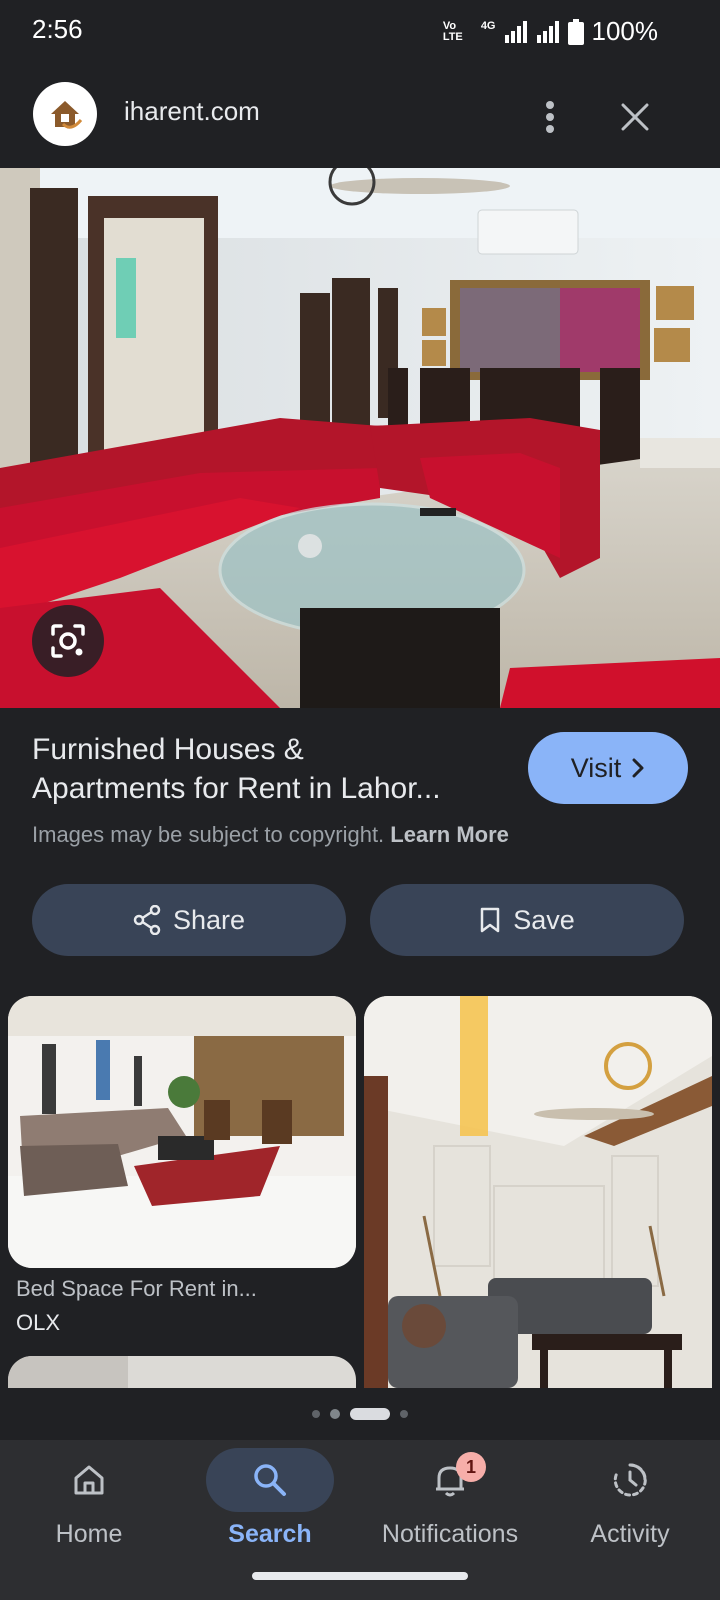 The image size is (720, 1600). I want to click on learn-more-link: Learn More, so click(449, 834).